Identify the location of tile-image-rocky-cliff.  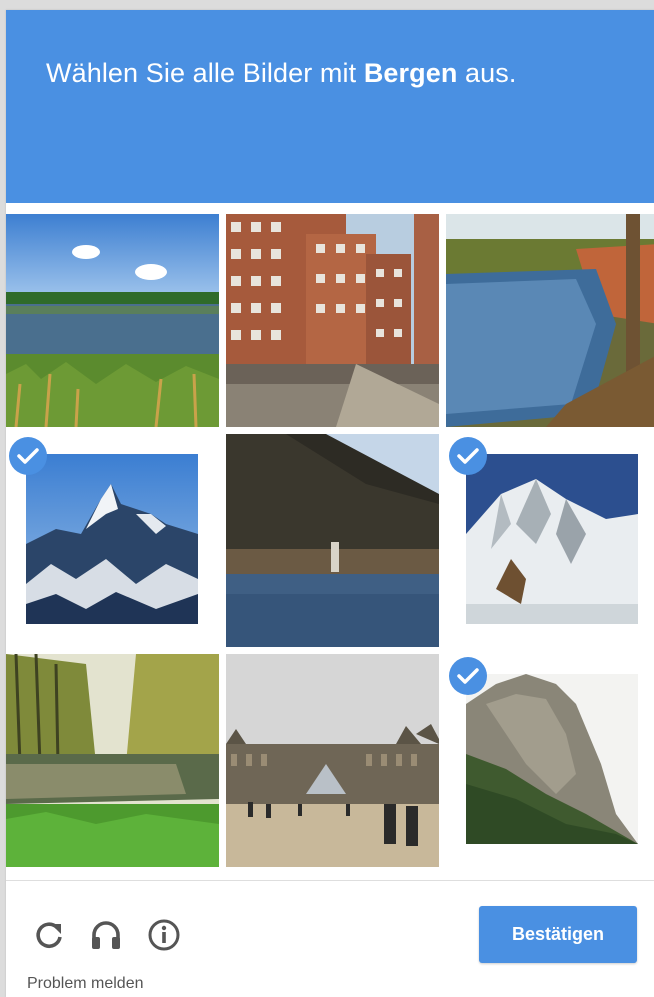
(552, 759).